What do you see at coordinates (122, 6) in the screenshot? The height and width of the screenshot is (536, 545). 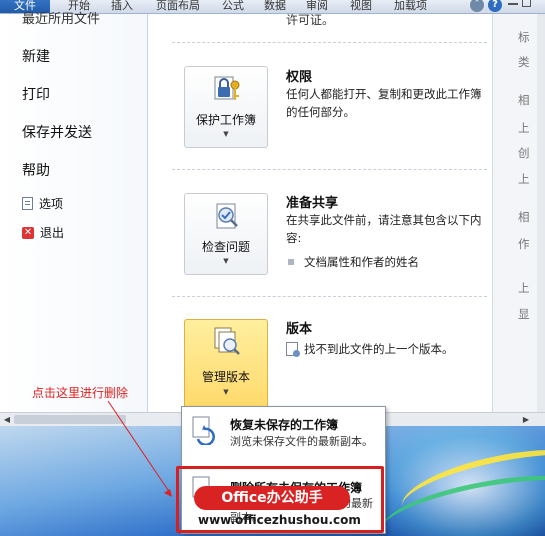 I see `tab-insert: 插入` at bounding box center [122, 6].